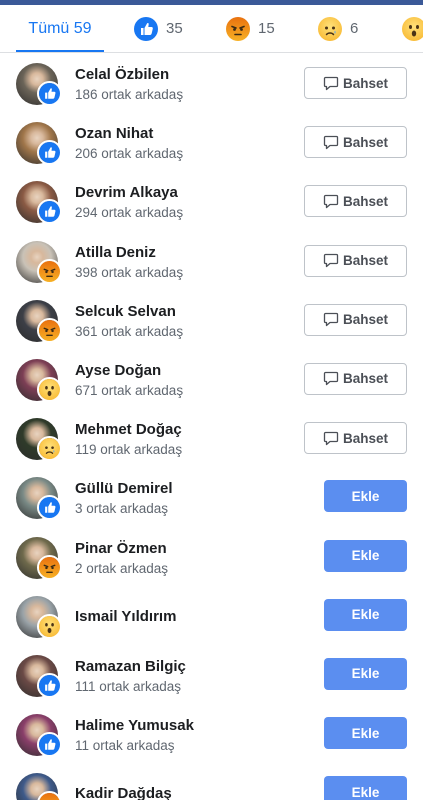 This screenshot has height=800, width=423. I want to click on mutual-friends: 119 ortak arkadaş, so click(129, 450).